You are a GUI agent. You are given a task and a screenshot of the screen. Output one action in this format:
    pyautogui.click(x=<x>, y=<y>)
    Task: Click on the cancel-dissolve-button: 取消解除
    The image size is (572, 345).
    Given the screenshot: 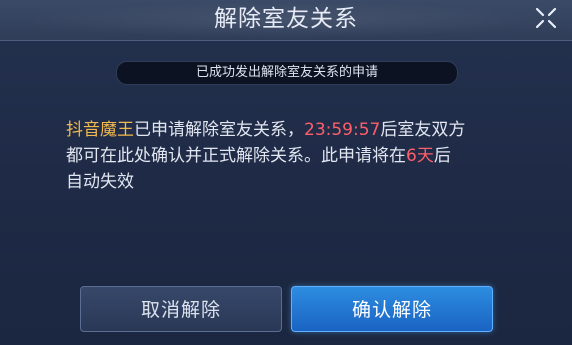 What is the action you would take?
    pyautogui.click(x=181, y=309)
    